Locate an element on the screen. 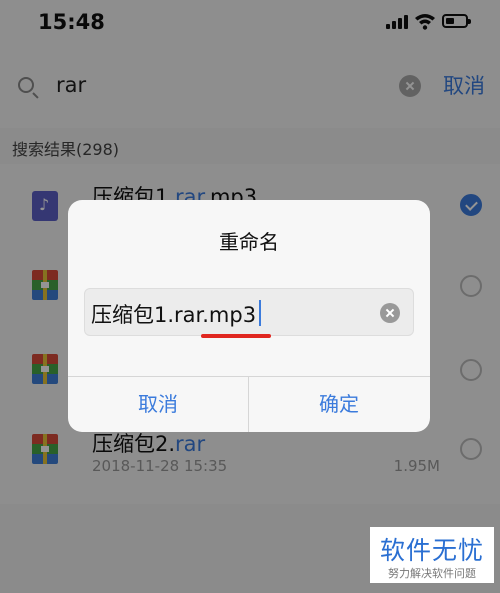 The image size is (500, 593). dialog-confirm-button: 确定 is located at coordinates (339, 404).